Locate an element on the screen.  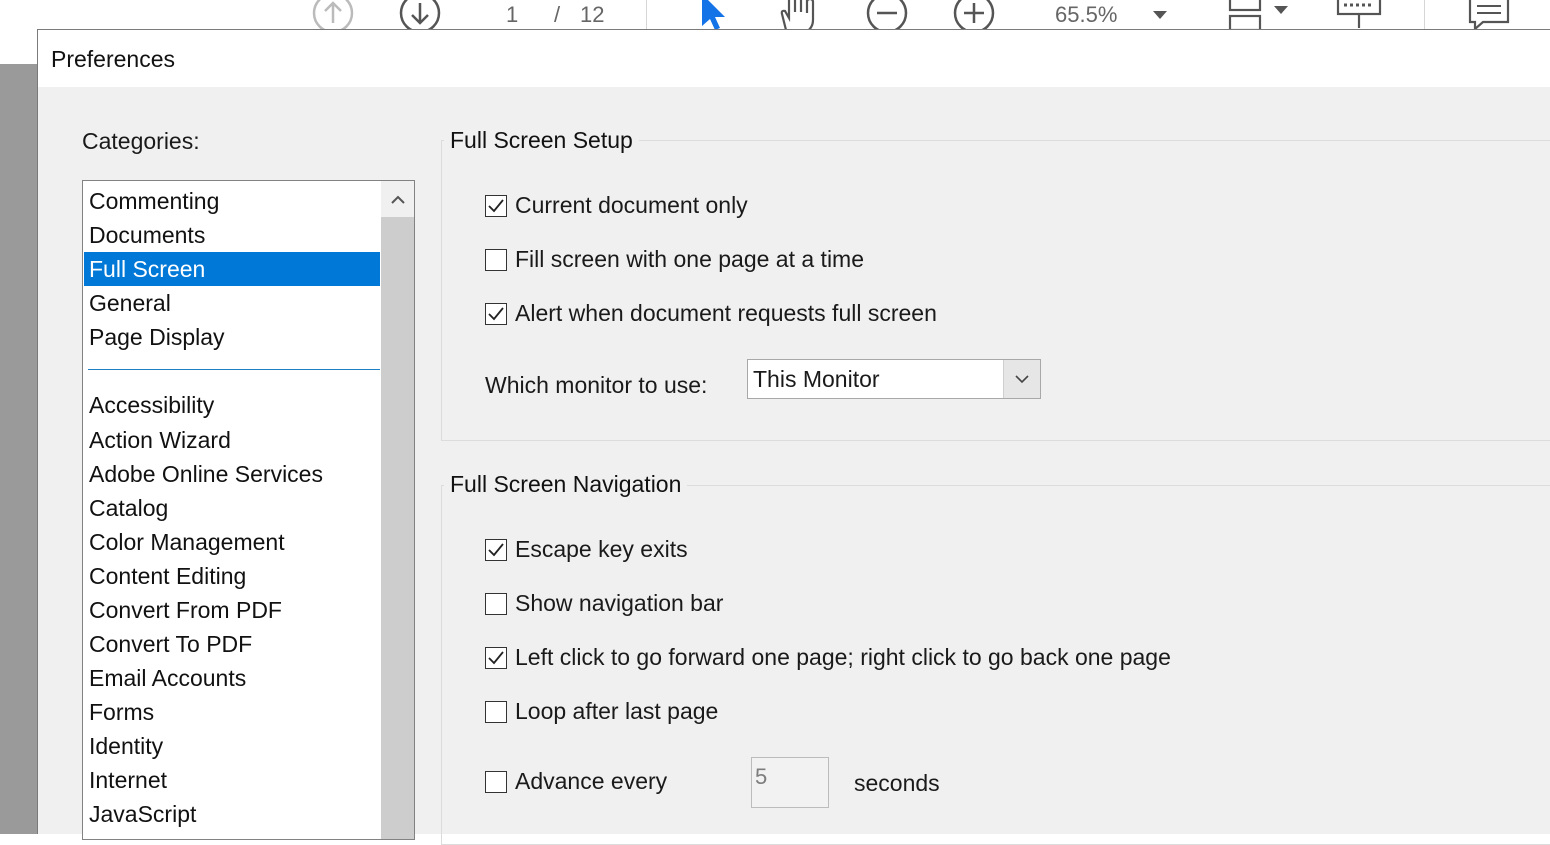
loop-label: Loop after last page is located at coordinates (616, 711).